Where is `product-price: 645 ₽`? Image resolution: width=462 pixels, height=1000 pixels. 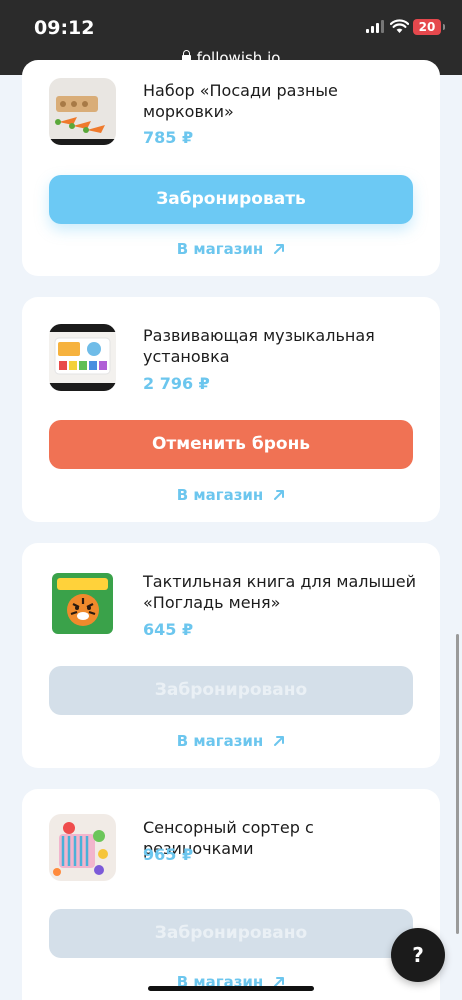
product-price: 645 ₽ is located at coordinates (168, 629).